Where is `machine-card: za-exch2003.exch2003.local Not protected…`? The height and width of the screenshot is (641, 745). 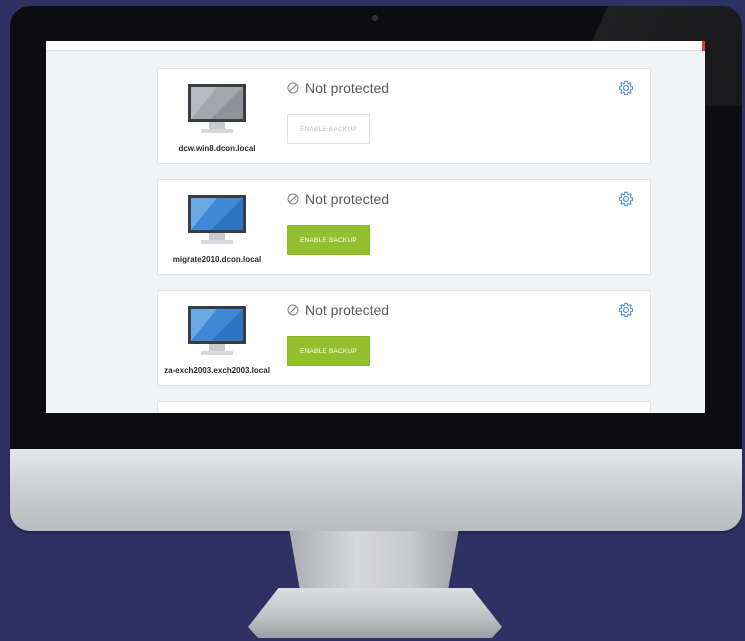
machine-card: za-exch2003.exch2003.local Not protected… is located at coordinates (404, 338).